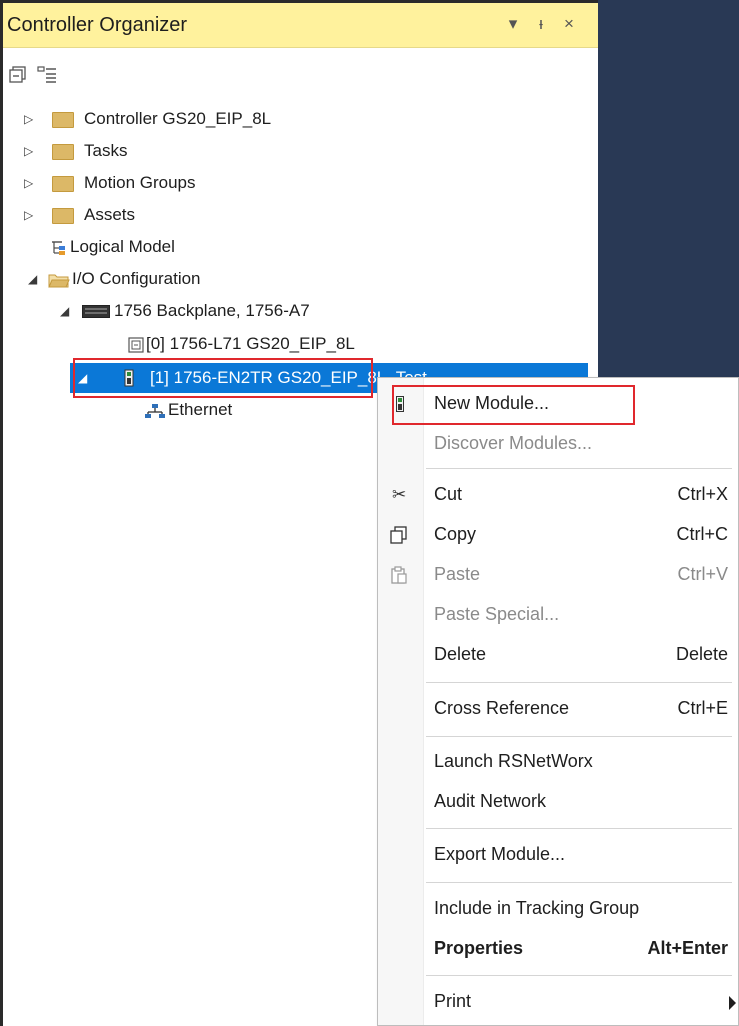 This screenshot has width=739, height=1026. I want to click on logical-model-icon, so click(58, 248).